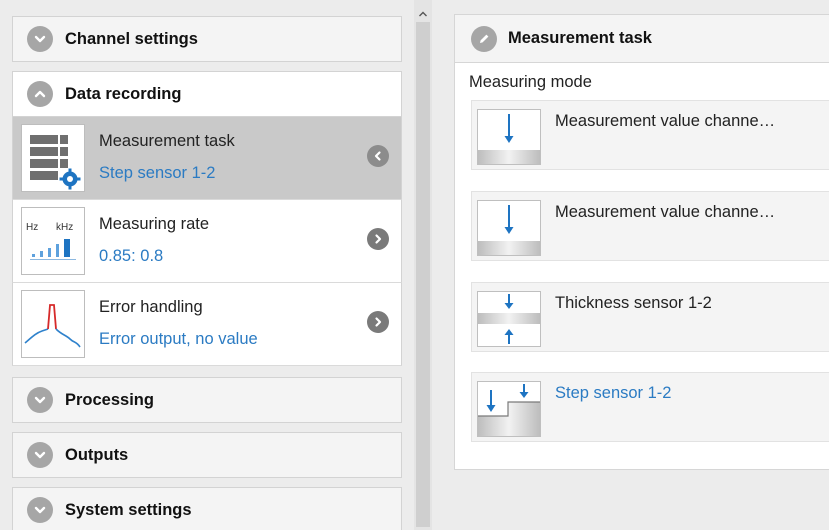 This screenshot has height=530, width=829. What do you see at coordinates (53, 158) in the screenshot?
I see `measurement-task-icon` at bounding box center [53, 158].